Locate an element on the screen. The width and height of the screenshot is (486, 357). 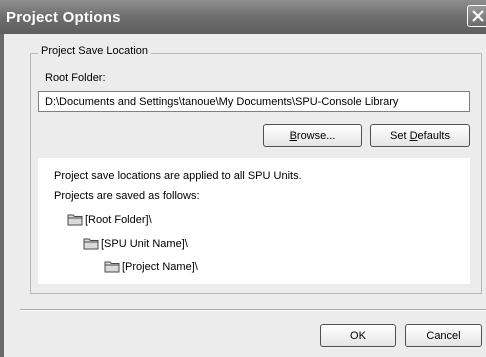
root-folder-label: Root Folder: is located at coordinates (75, 78).